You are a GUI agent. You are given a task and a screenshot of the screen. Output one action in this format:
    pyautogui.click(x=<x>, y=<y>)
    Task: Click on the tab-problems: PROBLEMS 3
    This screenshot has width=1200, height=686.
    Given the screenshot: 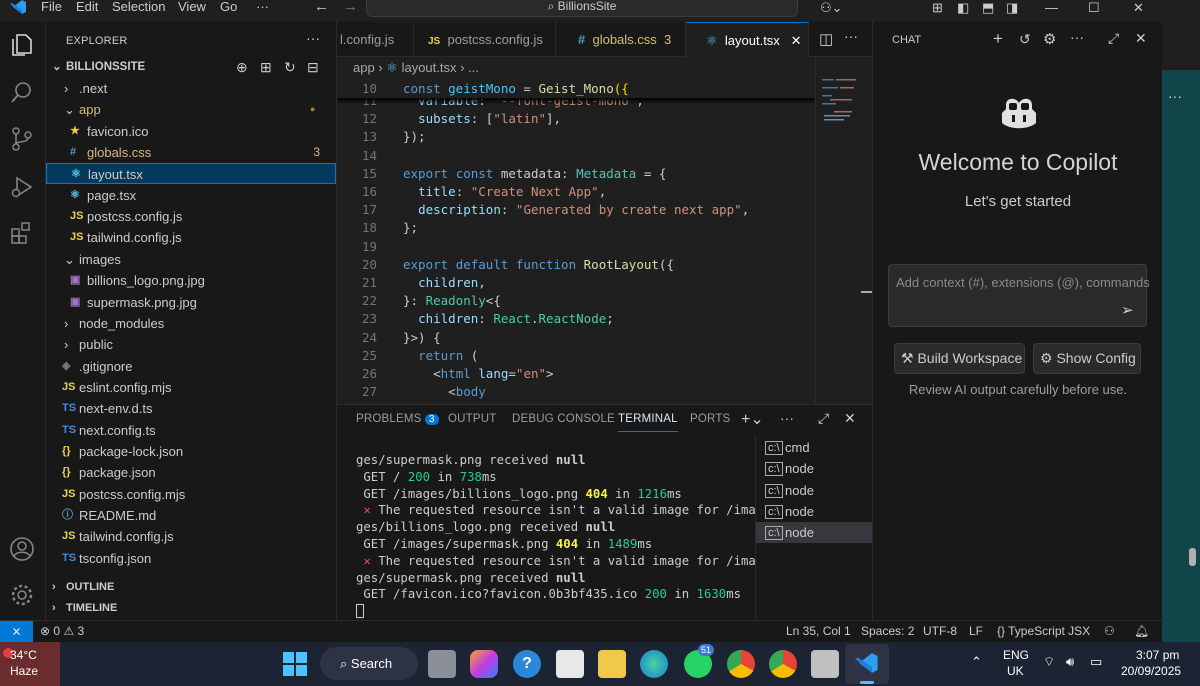 What is the action you would take?
    pyautogui.click(x=397, y=419)
    